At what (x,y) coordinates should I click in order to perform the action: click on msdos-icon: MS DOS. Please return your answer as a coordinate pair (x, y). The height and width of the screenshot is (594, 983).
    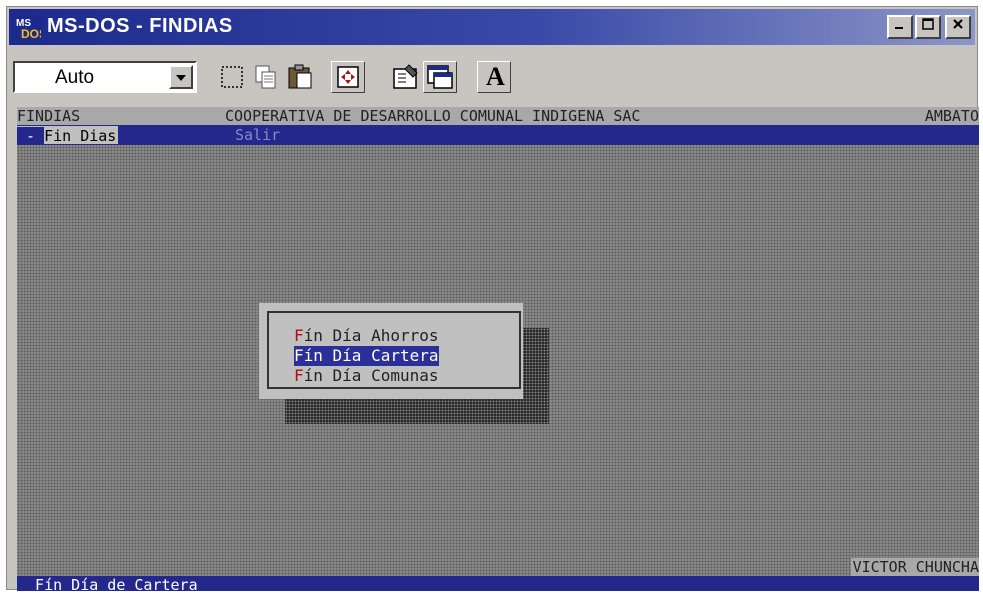
    Looking at the image, I should click on (28, 27).